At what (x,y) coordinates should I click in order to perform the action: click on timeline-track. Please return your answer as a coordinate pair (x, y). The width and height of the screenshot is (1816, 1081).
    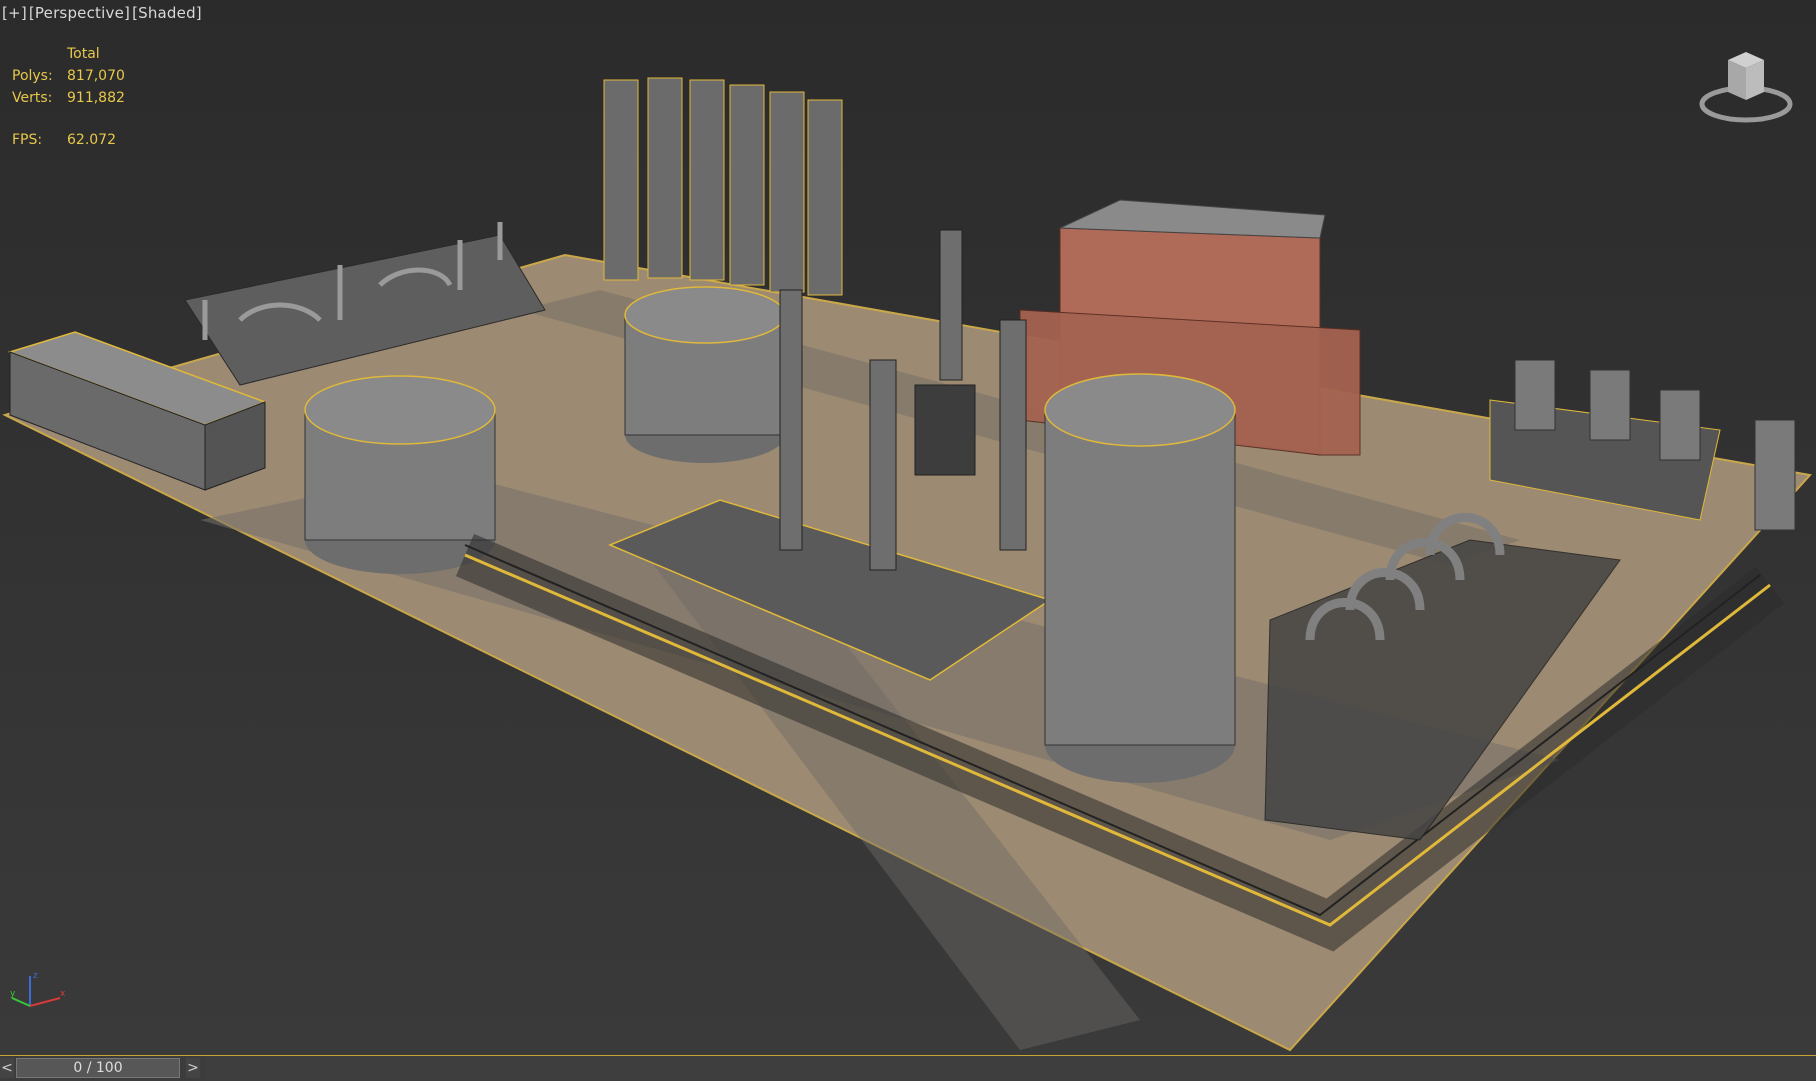
    Looking at the image, I should click on (1011, 1068).